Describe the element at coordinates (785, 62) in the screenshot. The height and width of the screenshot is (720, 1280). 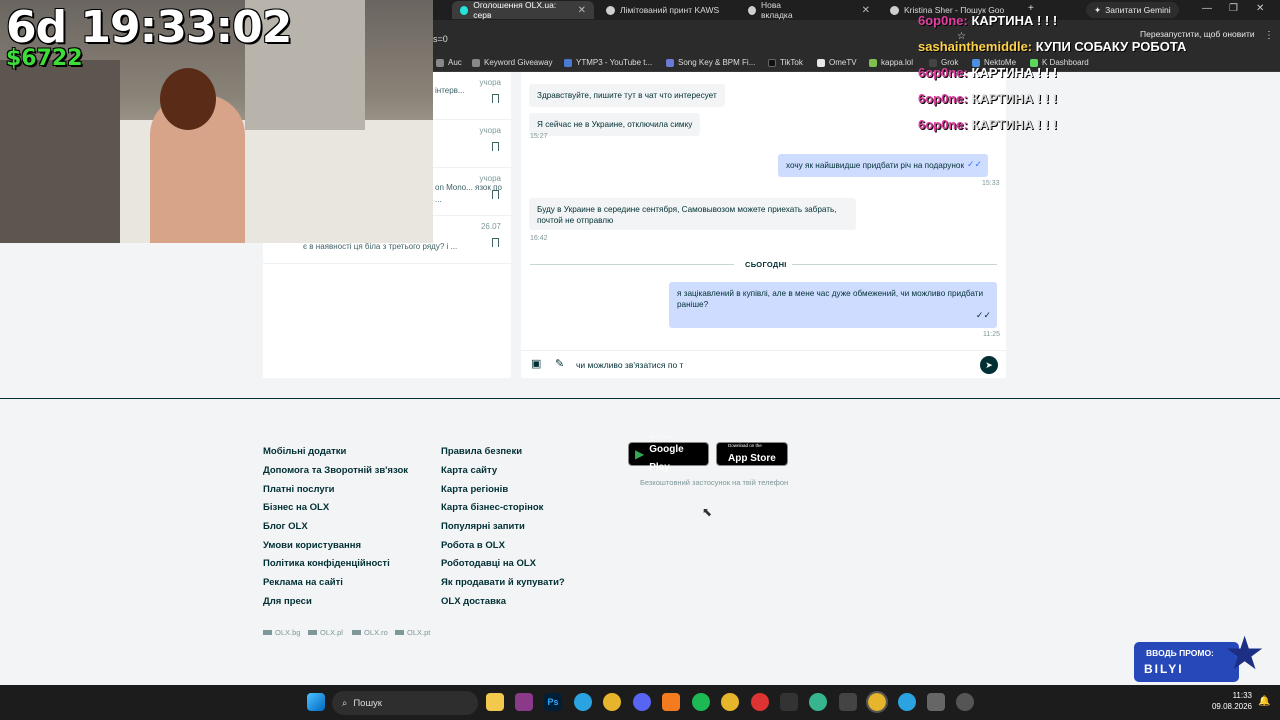
I see `bookmark: TikTok` at that location.